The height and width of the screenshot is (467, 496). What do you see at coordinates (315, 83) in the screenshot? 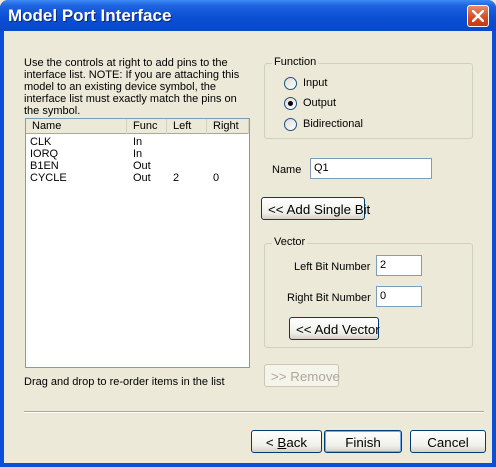
I see `radio-input-label: Input` at bounding box center [315, 83].